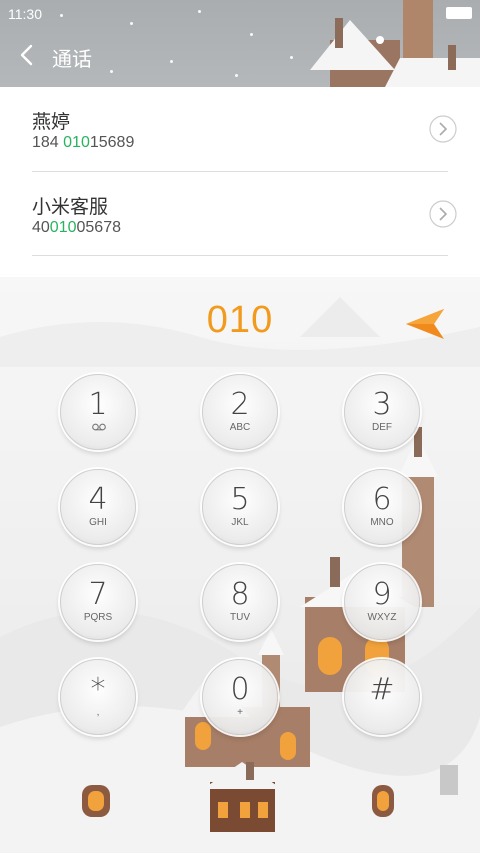 The height and width of the screenshot is (853, 480). Describe the element at coordinates (240, 129) in the screenshot. I see `contact-row: 燕婷 184 01015689` at that location.